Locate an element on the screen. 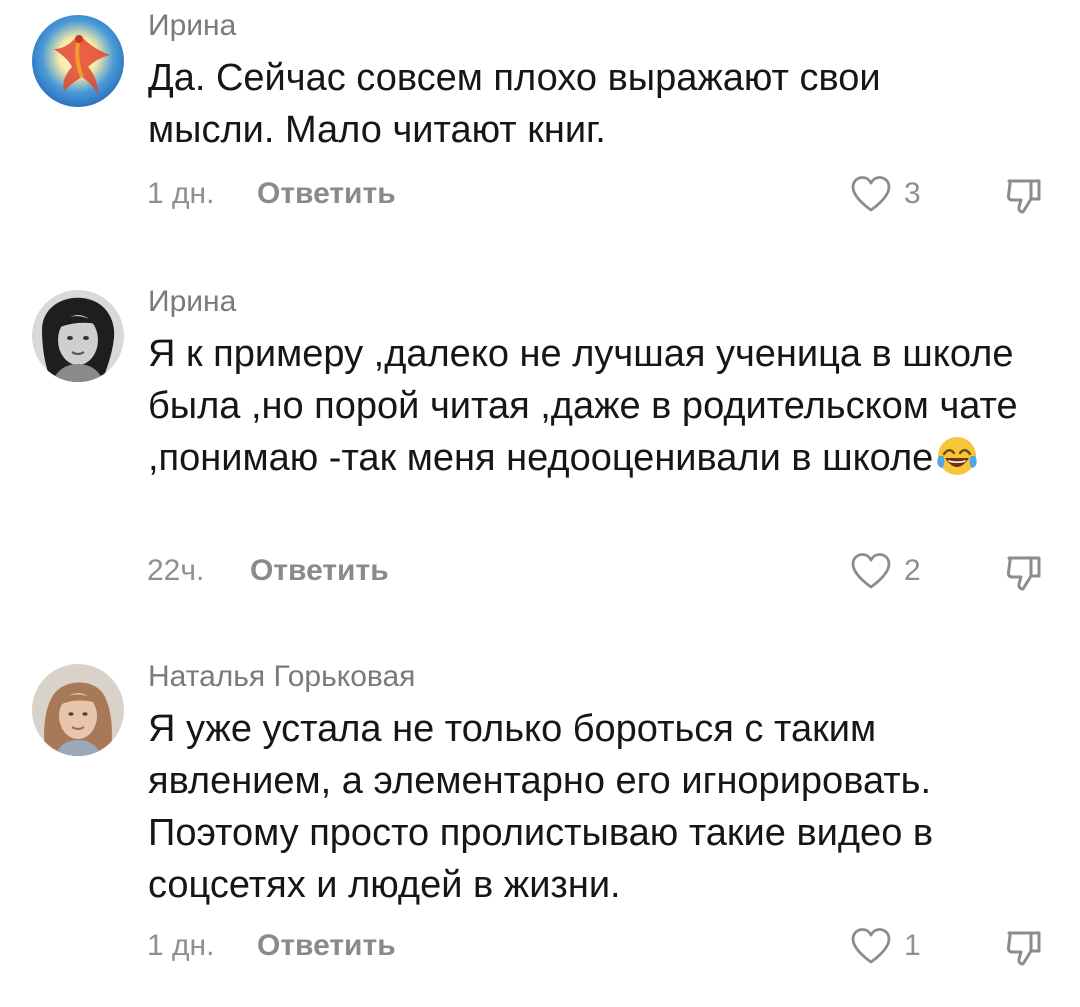 This screenshot has width=1080, height=1007. comment-author: Наталья Горьковая is located at coordinates (281, 677).